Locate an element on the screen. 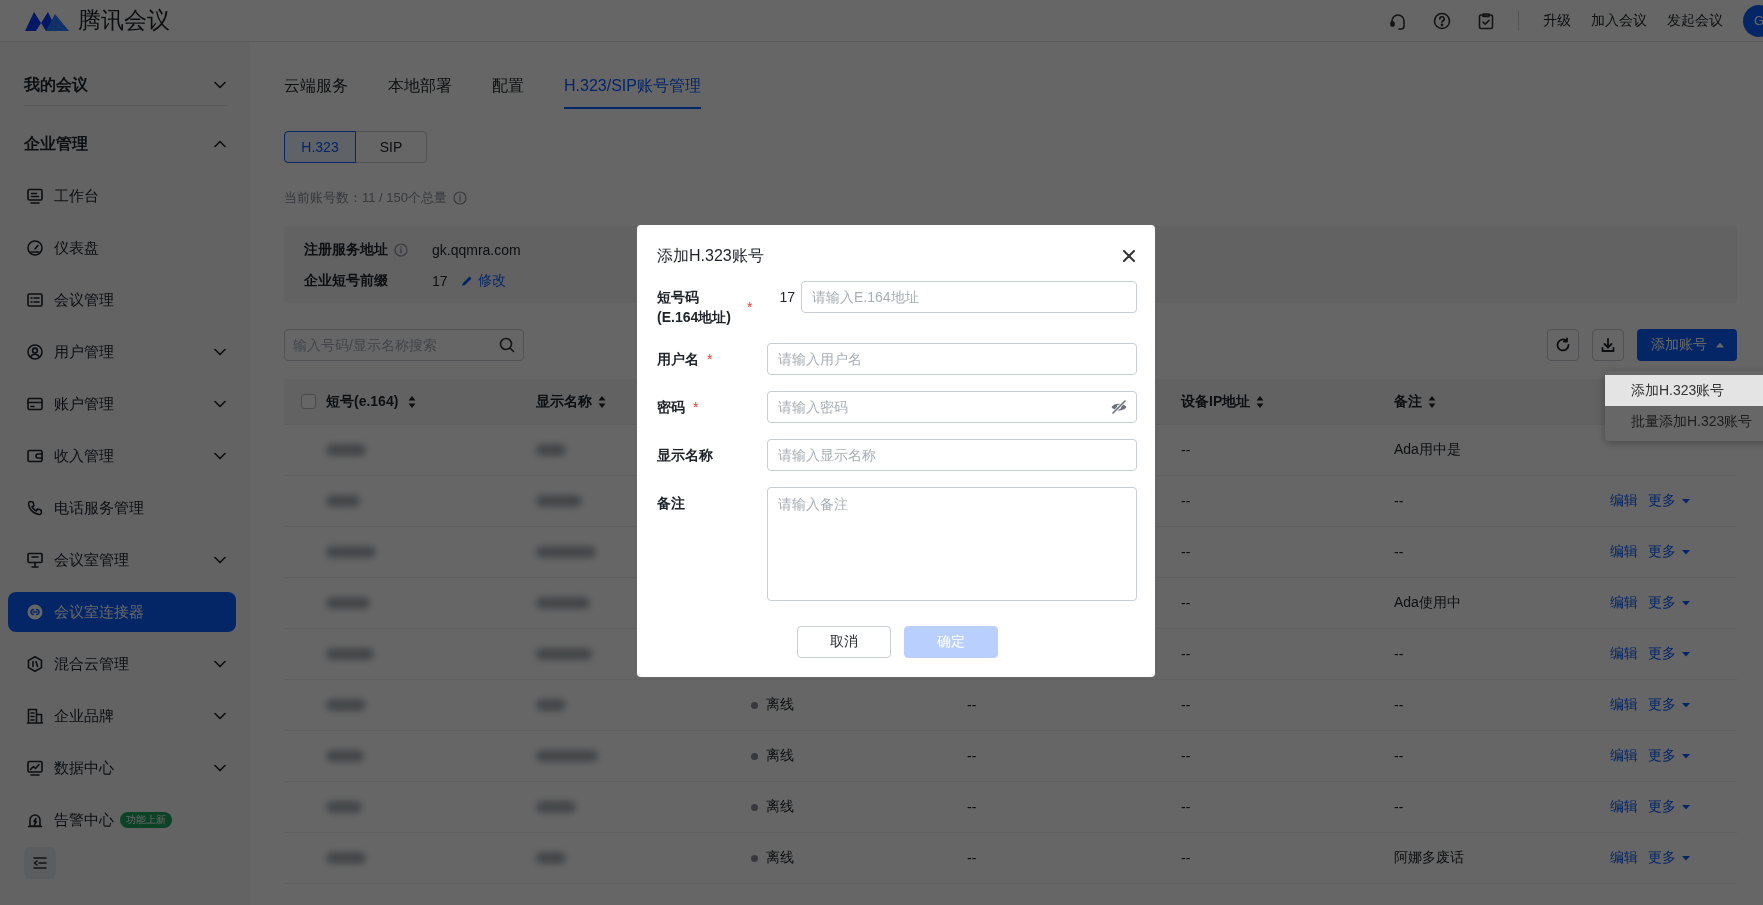 The width and height of the screenshot is (1763, 905). field-value: gk.qqmra.com is located at coordinates (476, 250).